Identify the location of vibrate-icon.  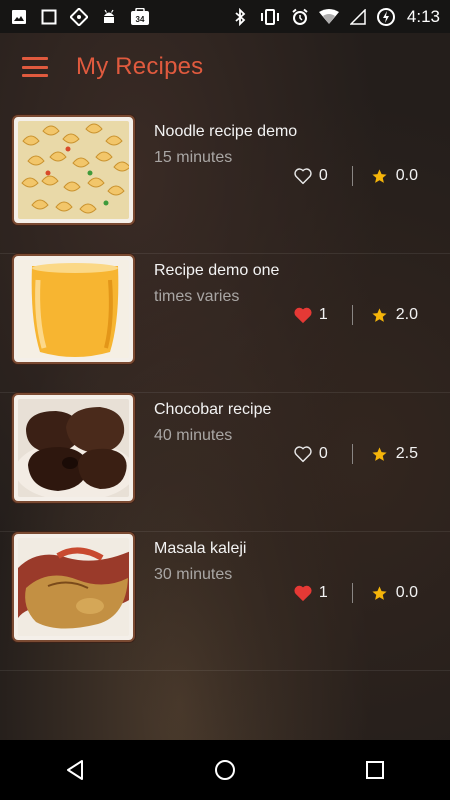
(270, 17).